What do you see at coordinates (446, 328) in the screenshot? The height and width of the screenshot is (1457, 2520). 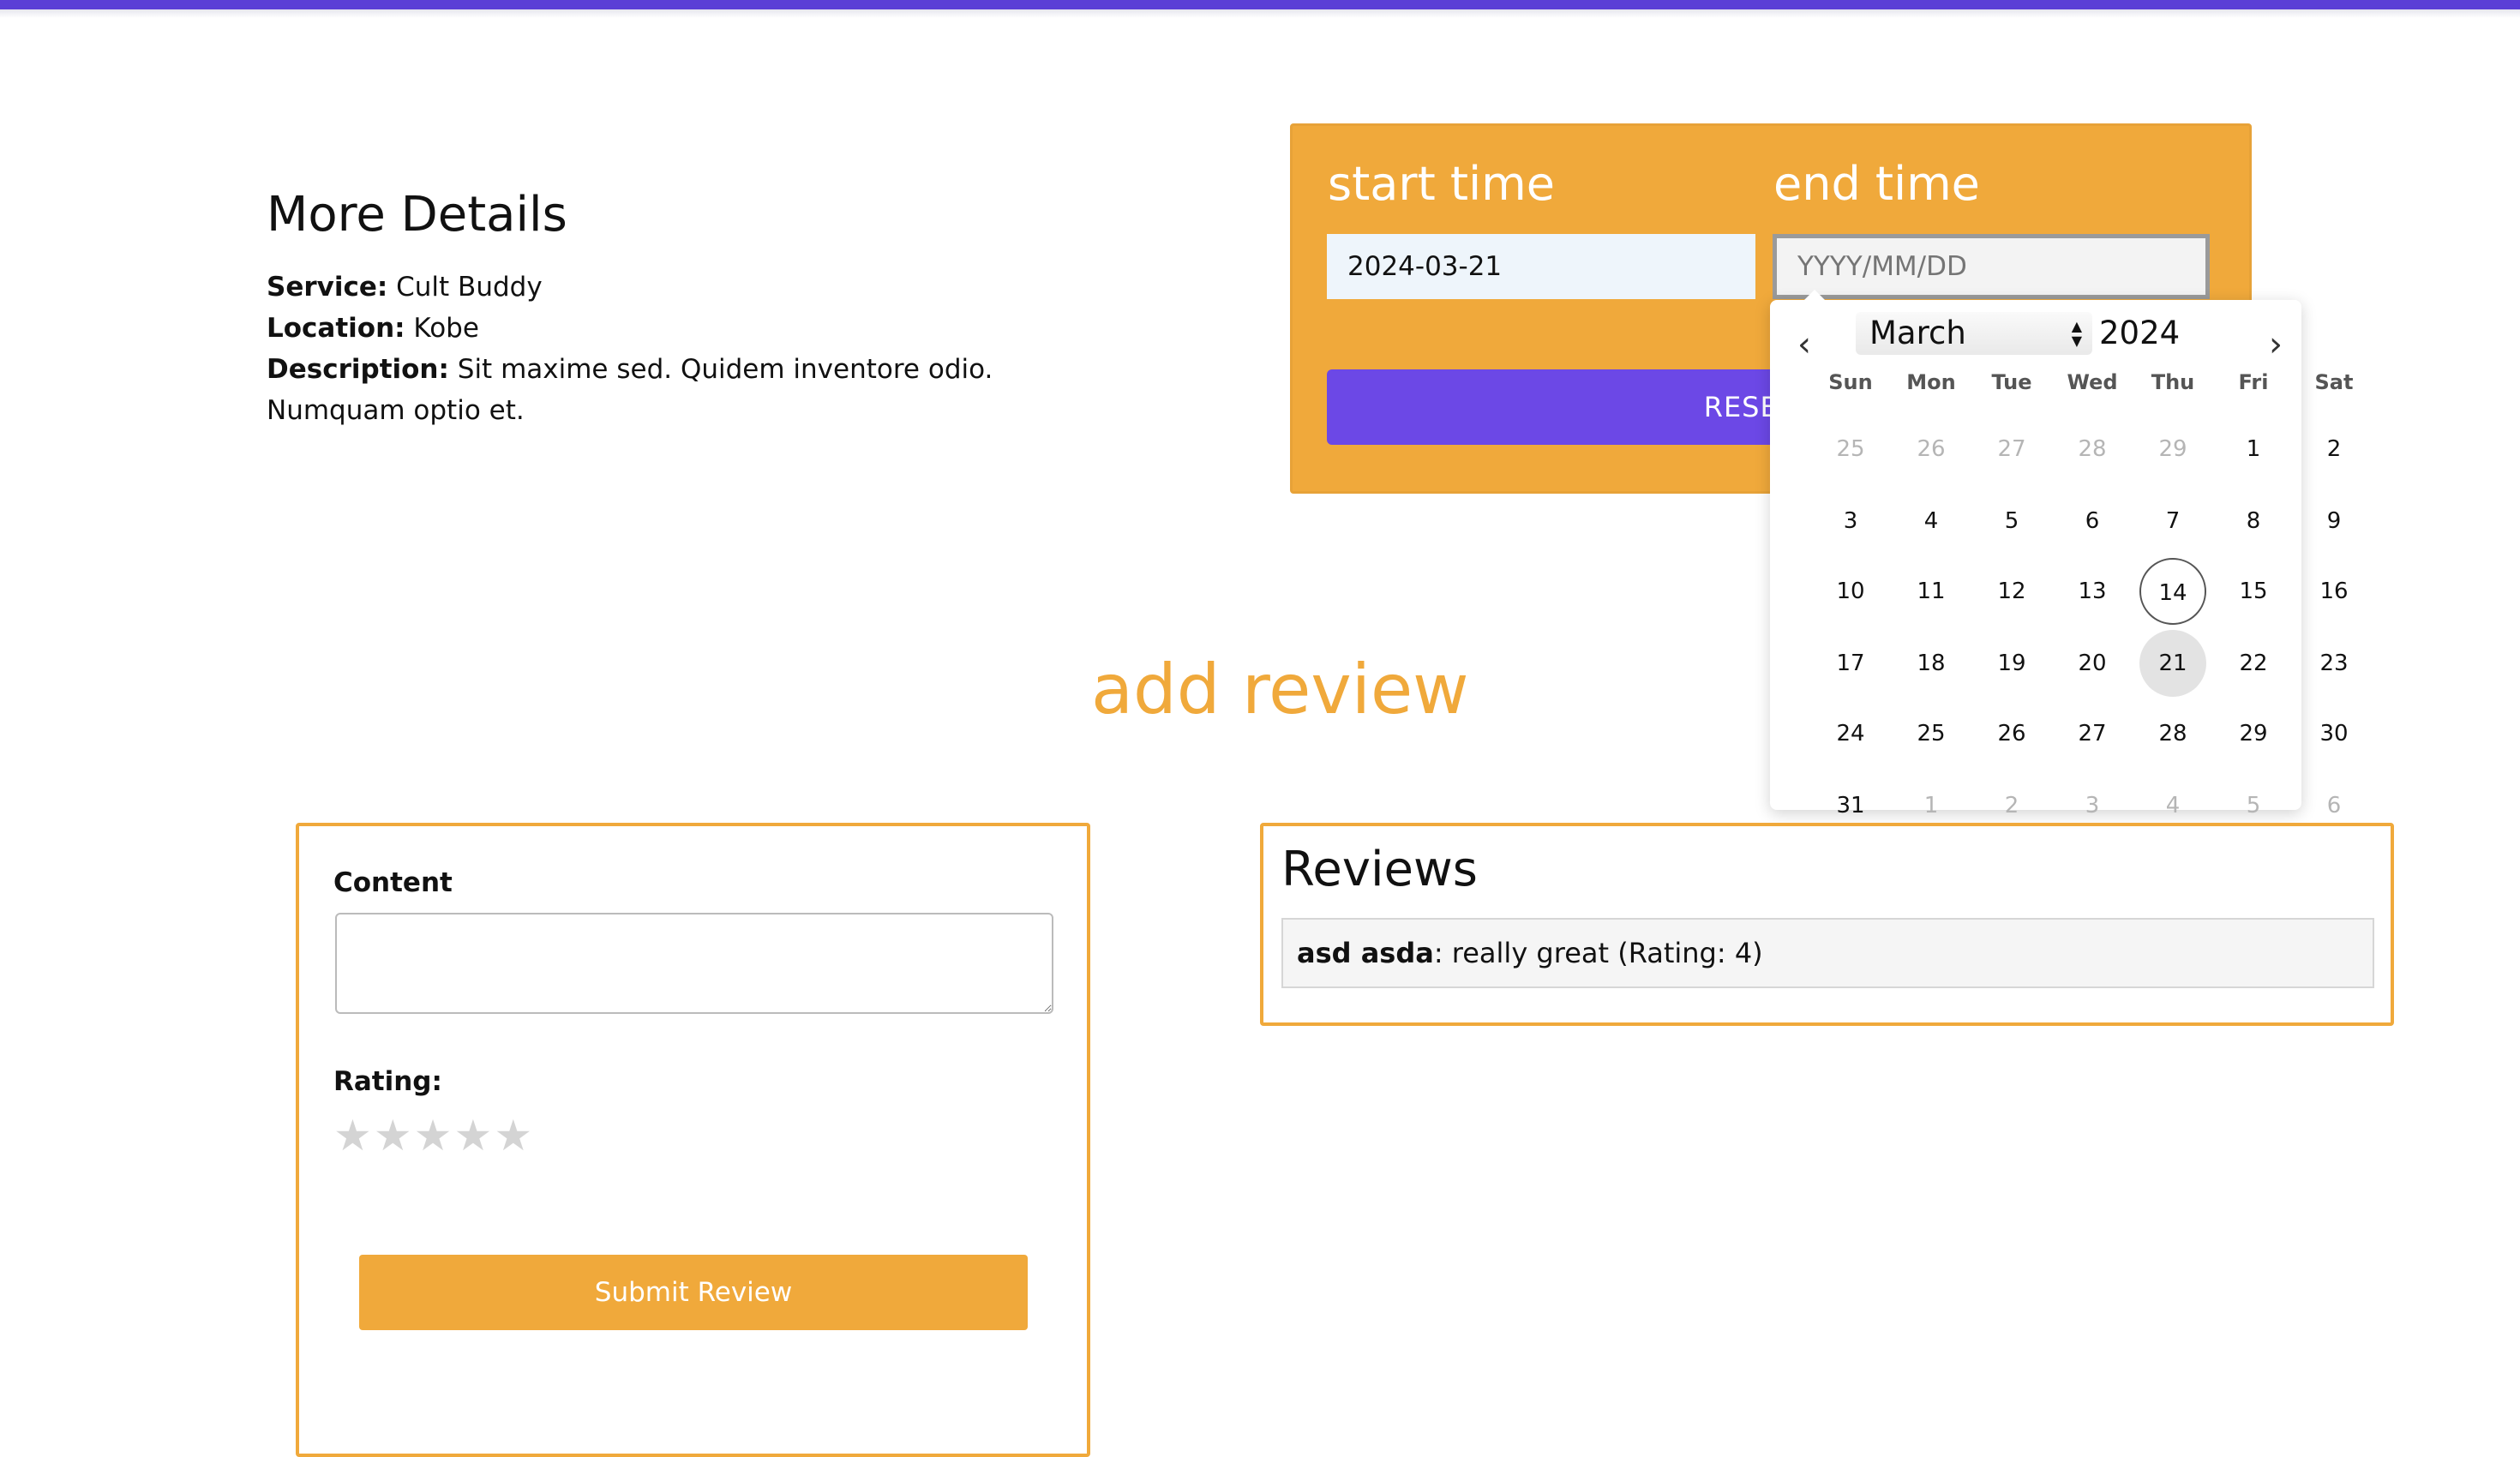 I see `location-value: Kobe` at bounding box center [446, 328].